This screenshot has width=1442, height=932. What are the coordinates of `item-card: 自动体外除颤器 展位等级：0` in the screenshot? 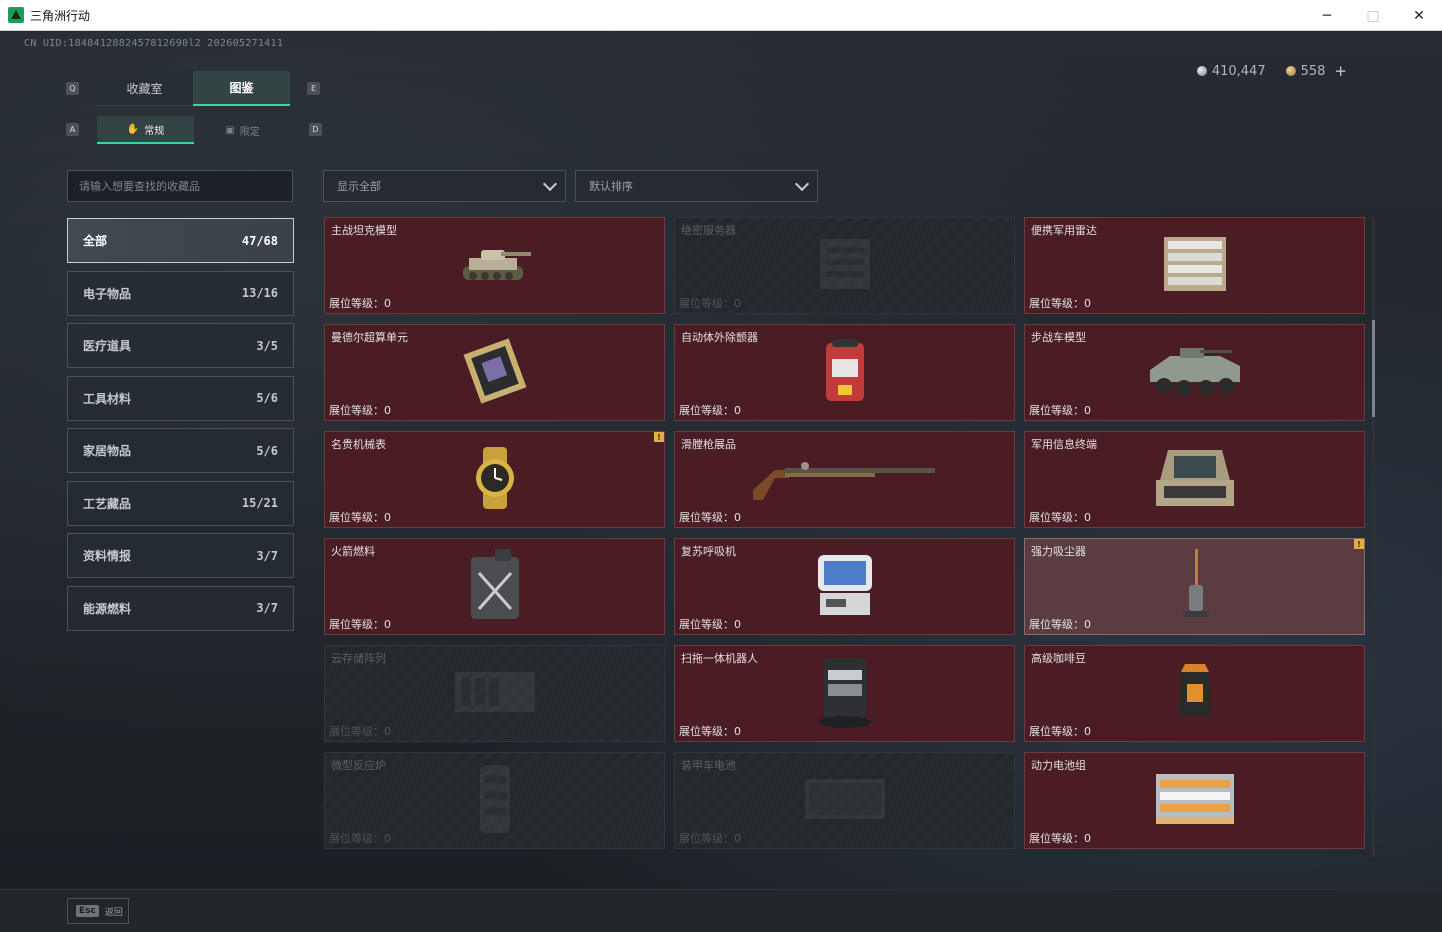 It's located at (844, 372).